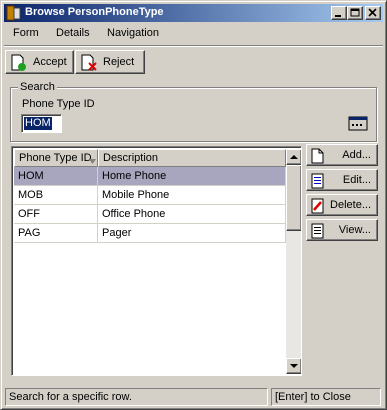 The width and height of the screenshot is (387, 410). I want to click on maximize-button, so click(355, 13).